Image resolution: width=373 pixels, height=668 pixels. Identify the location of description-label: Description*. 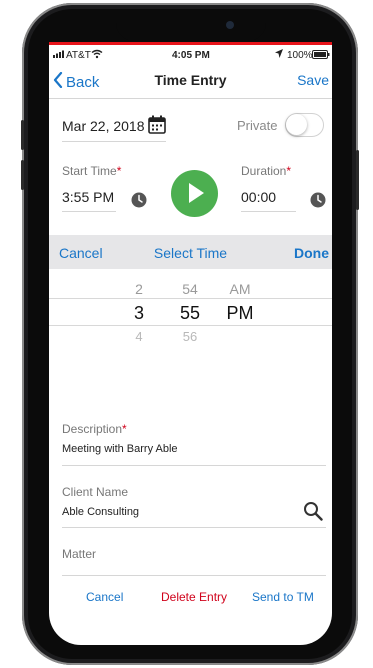
(94, 429).